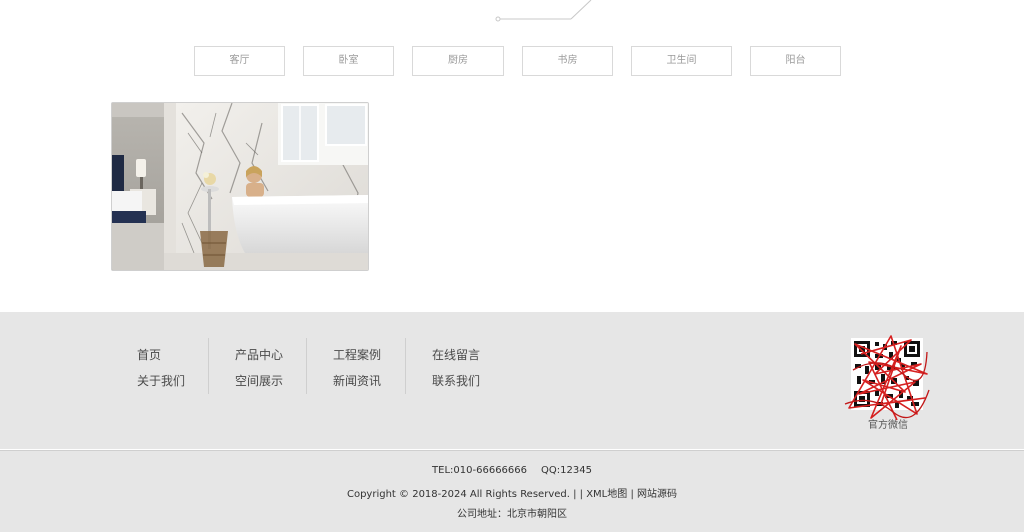 The width and height of the screenshot is (1024, 532). Describe the element at coordinates (543, 11) in the screenshot. I see `top-decoration-line` at that location.